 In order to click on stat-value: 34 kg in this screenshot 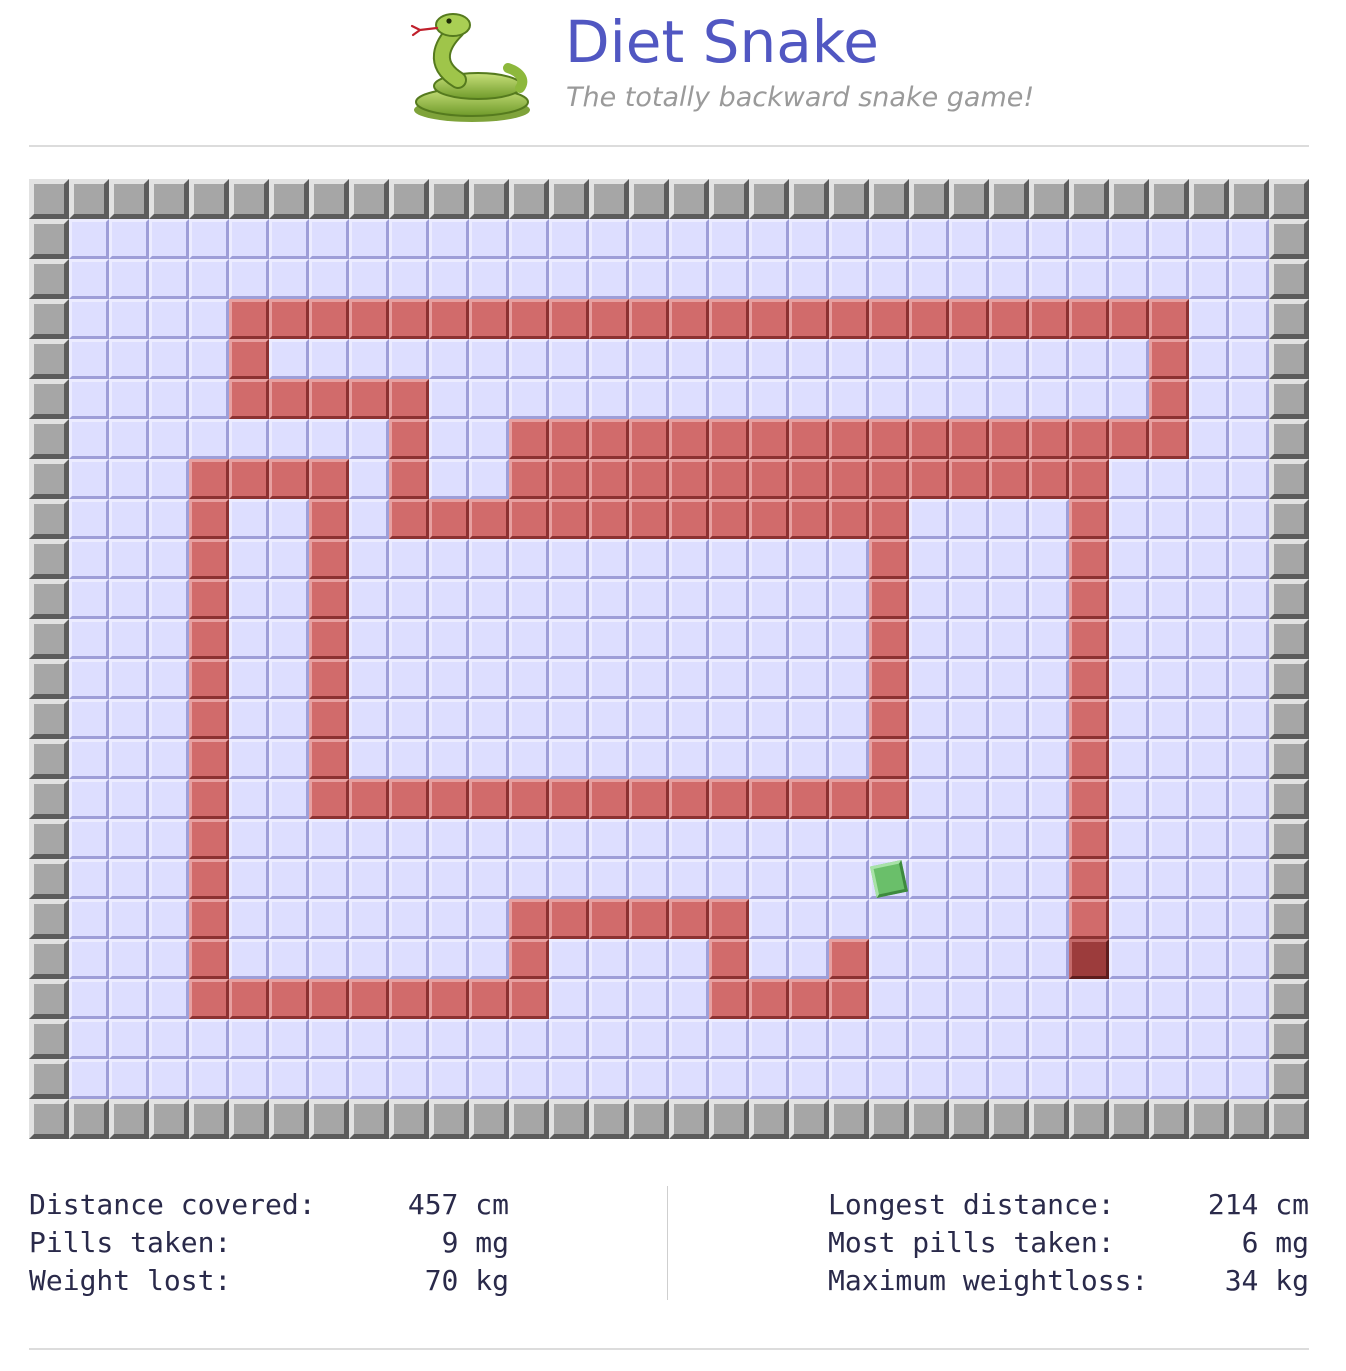, I will do `click(1266, 1280)`.